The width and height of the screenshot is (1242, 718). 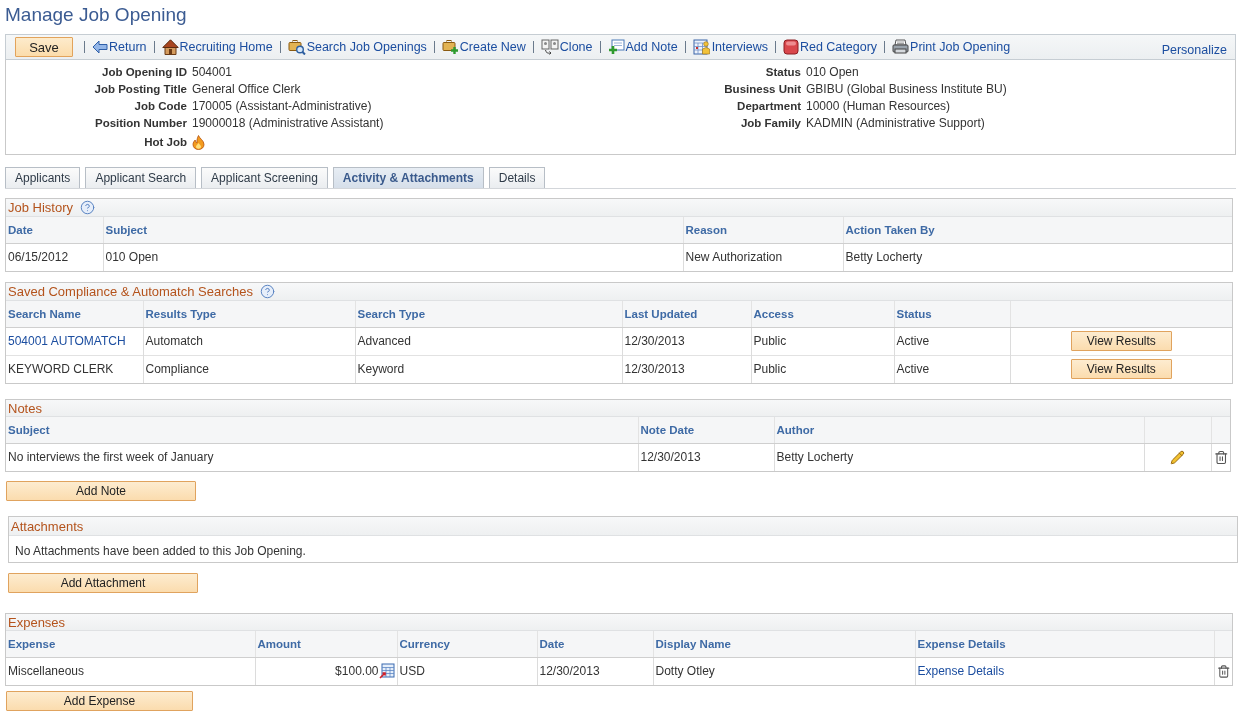 What do you see at coordinates (140, 123) in the screenshot?
I see `field-label: Position Number` at bounding box center [140, 123].